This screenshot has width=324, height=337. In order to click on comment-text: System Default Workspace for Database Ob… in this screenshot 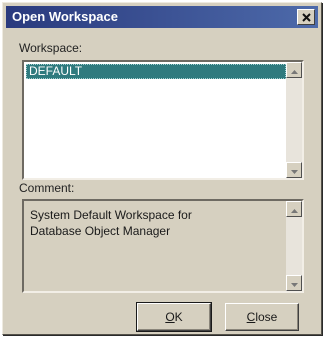, I will do `click(111, 223)`.